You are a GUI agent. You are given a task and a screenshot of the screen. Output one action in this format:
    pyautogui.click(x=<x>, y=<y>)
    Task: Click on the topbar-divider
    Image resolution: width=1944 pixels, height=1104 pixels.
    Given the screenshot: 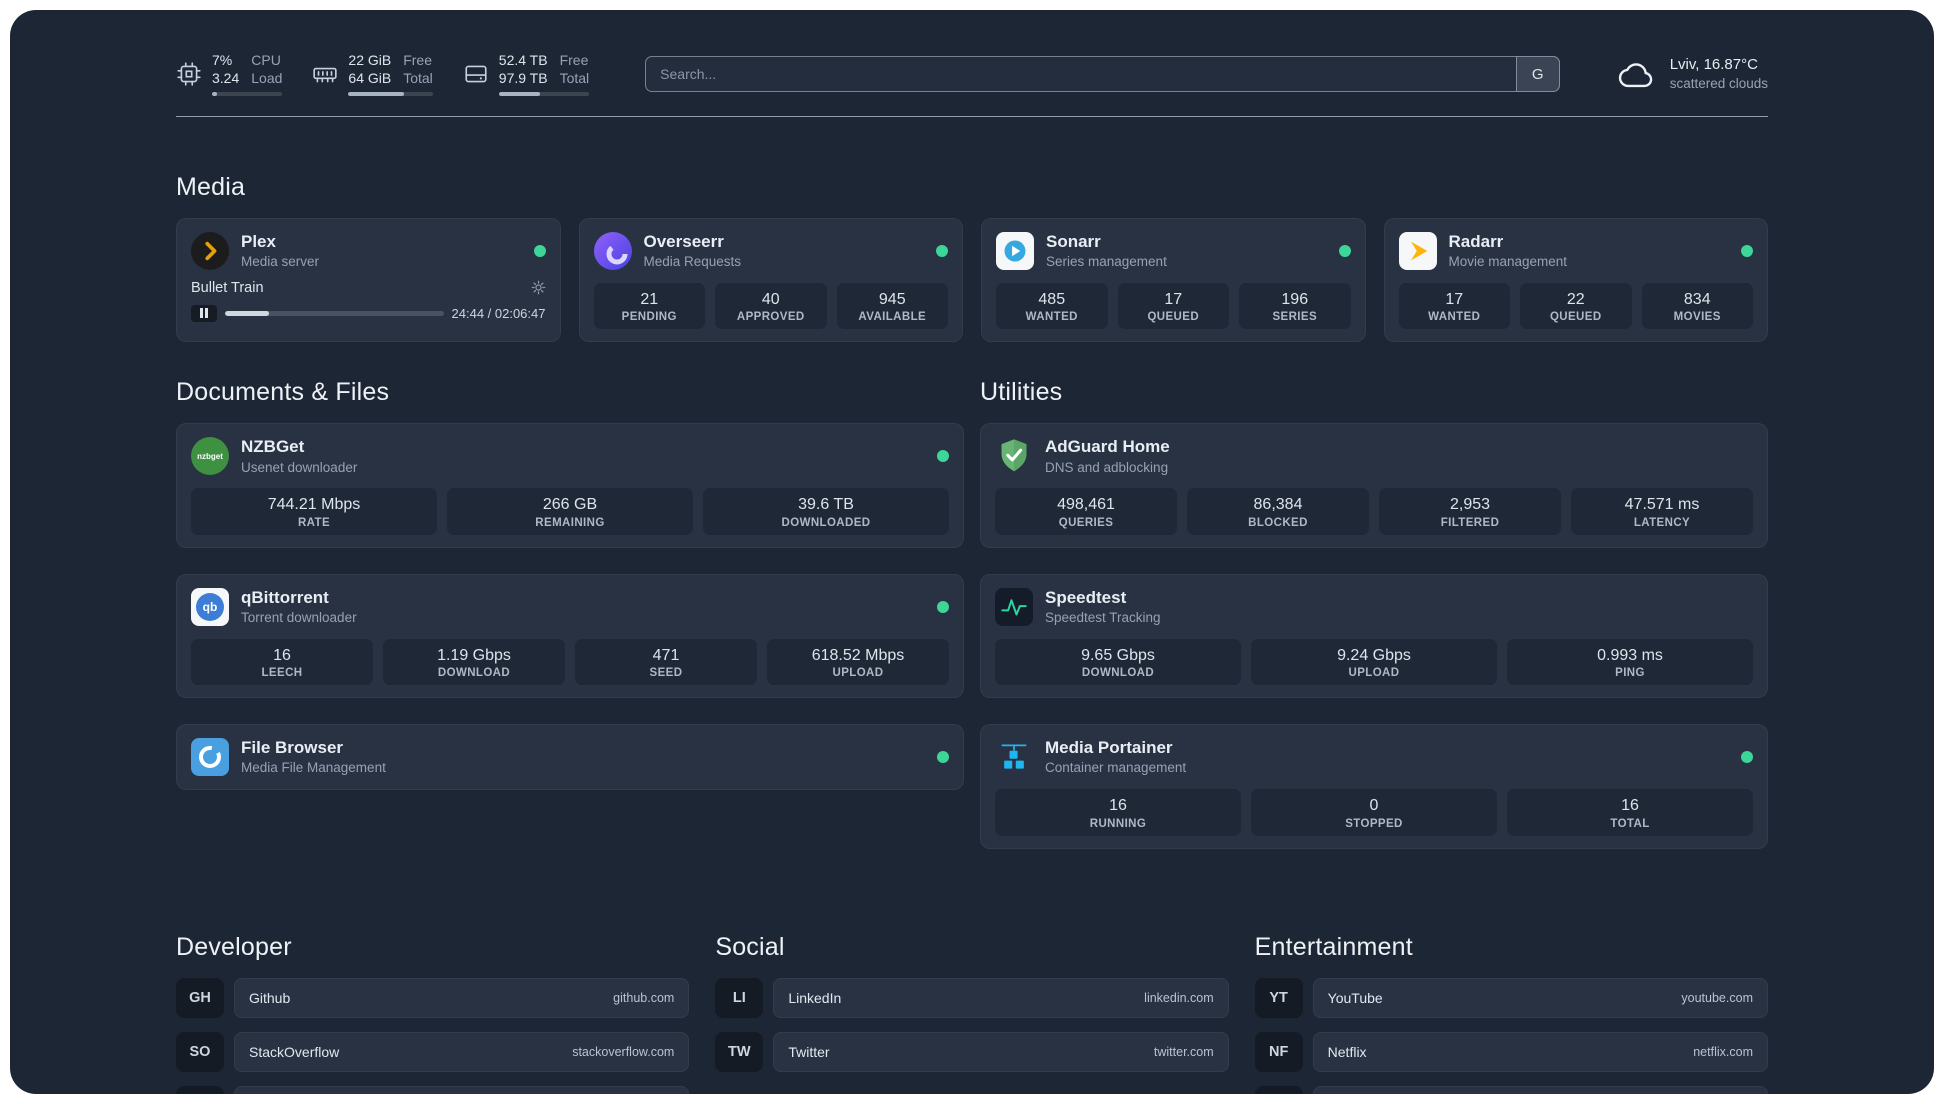 What is the action you would take?
    pyautogui.click(x=972, y=116)
    